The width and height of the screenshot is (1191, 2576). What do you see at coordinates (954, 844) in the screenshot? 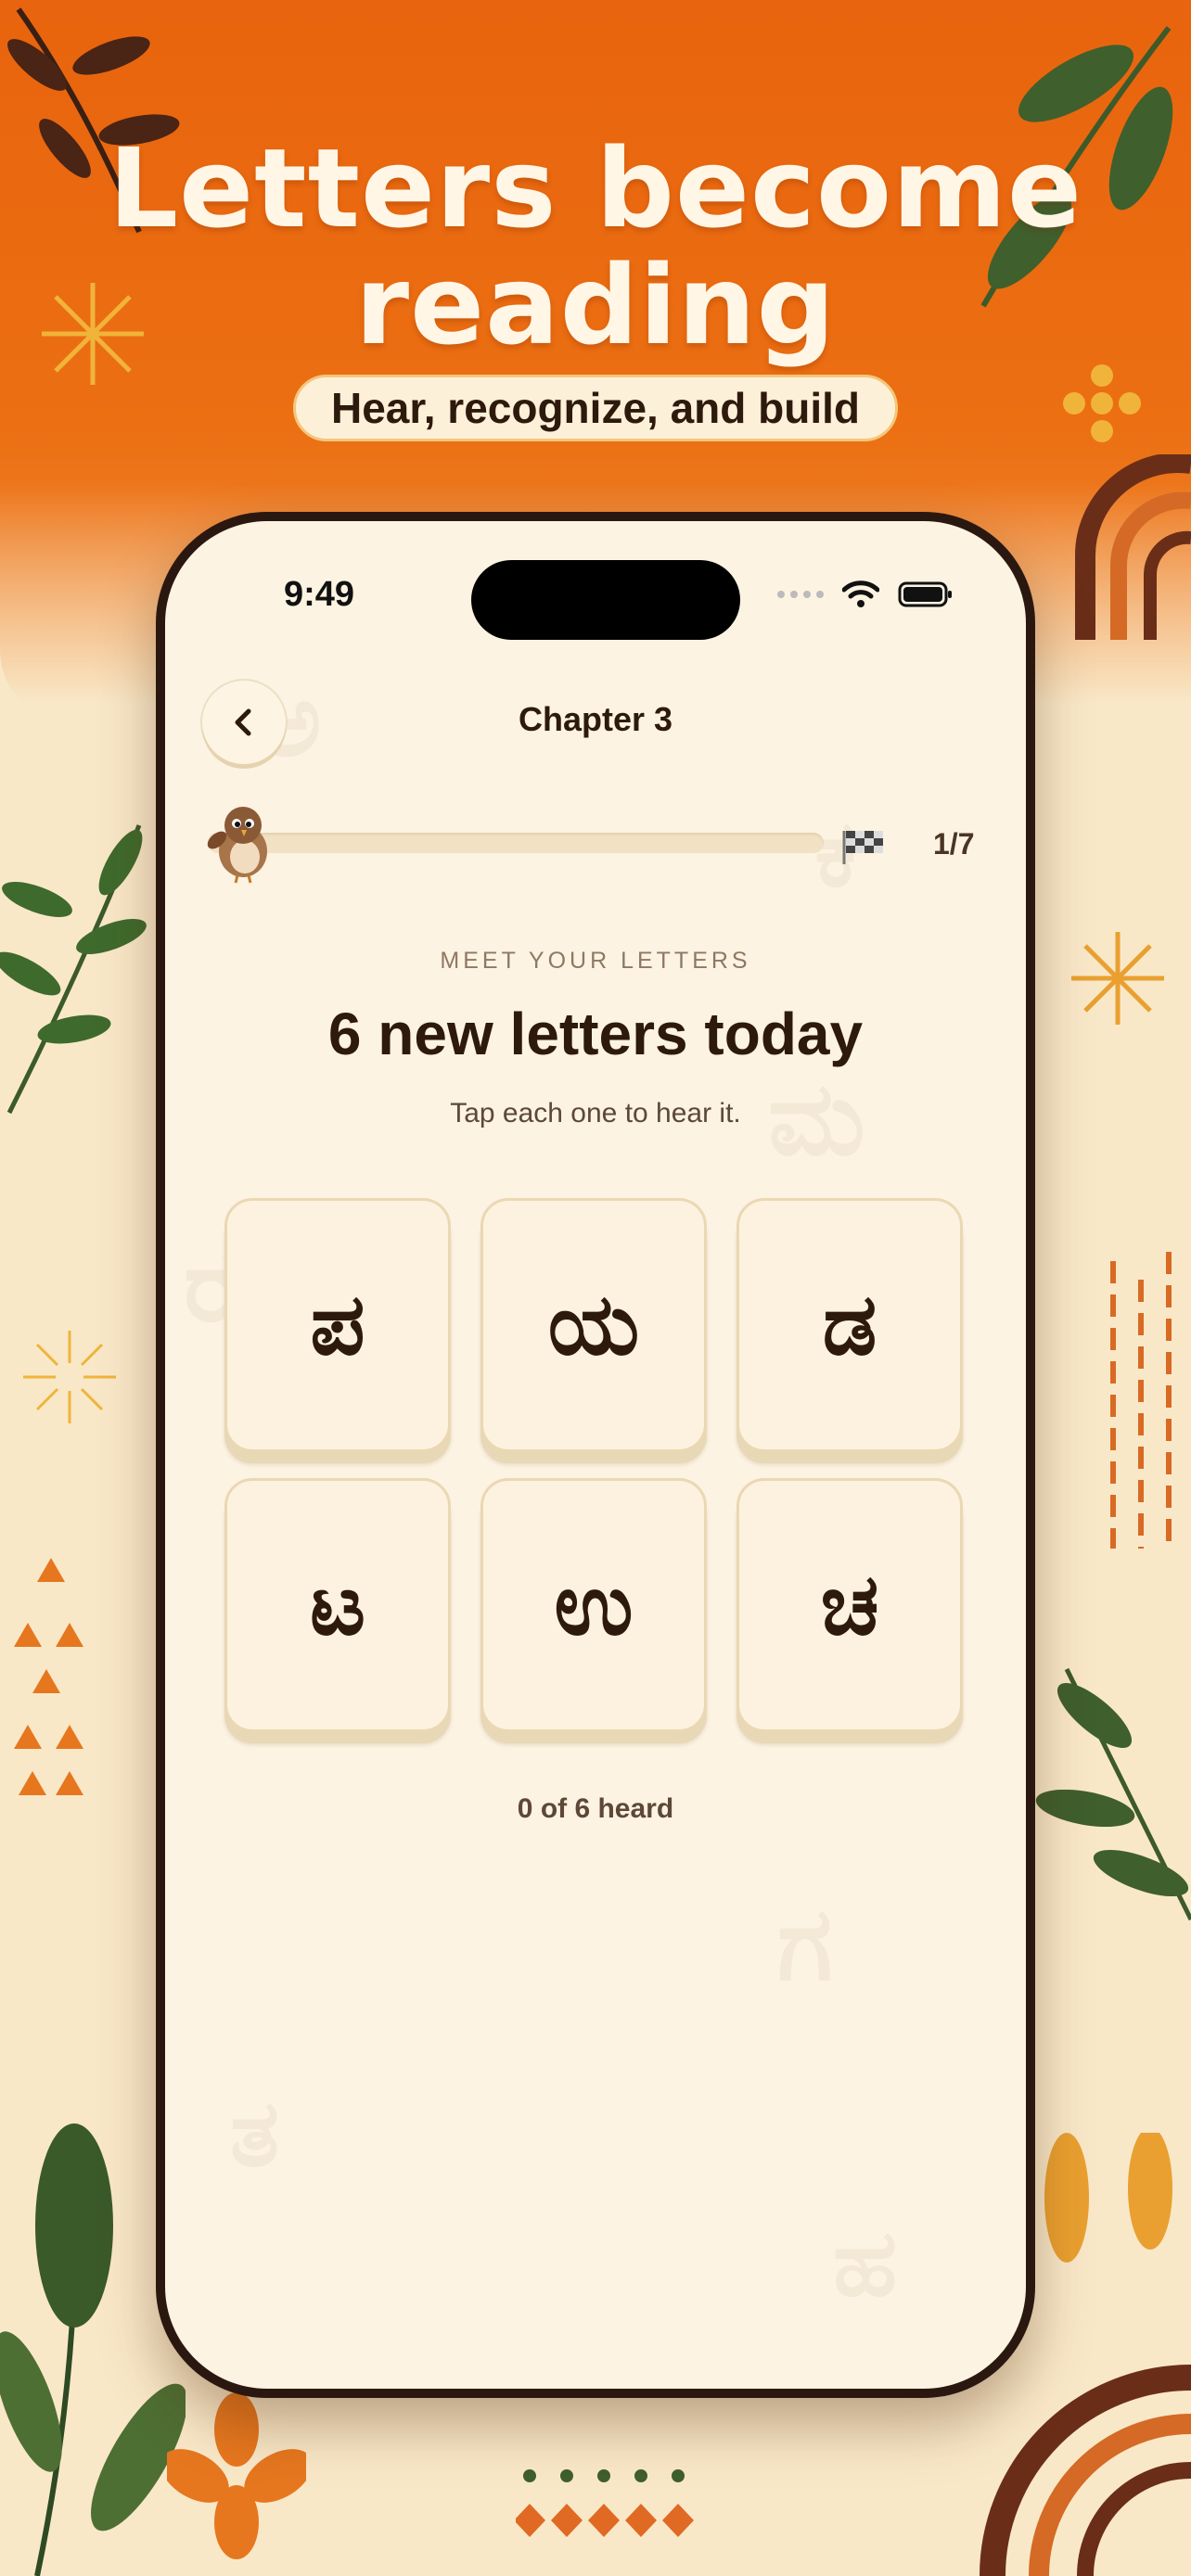
I see `progress-count: 1/7` at bounding box center [954, 844].